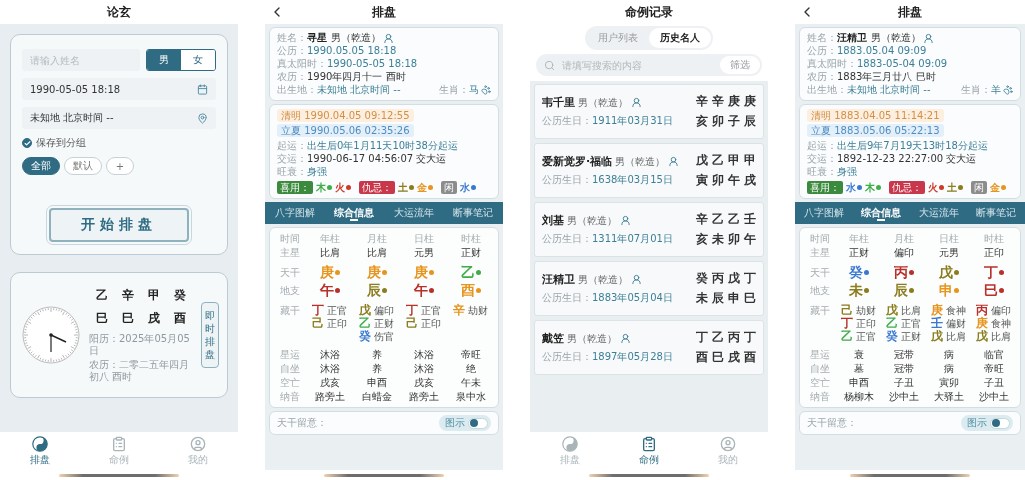  I want to click on column-header: 时间, so click(820, 238).